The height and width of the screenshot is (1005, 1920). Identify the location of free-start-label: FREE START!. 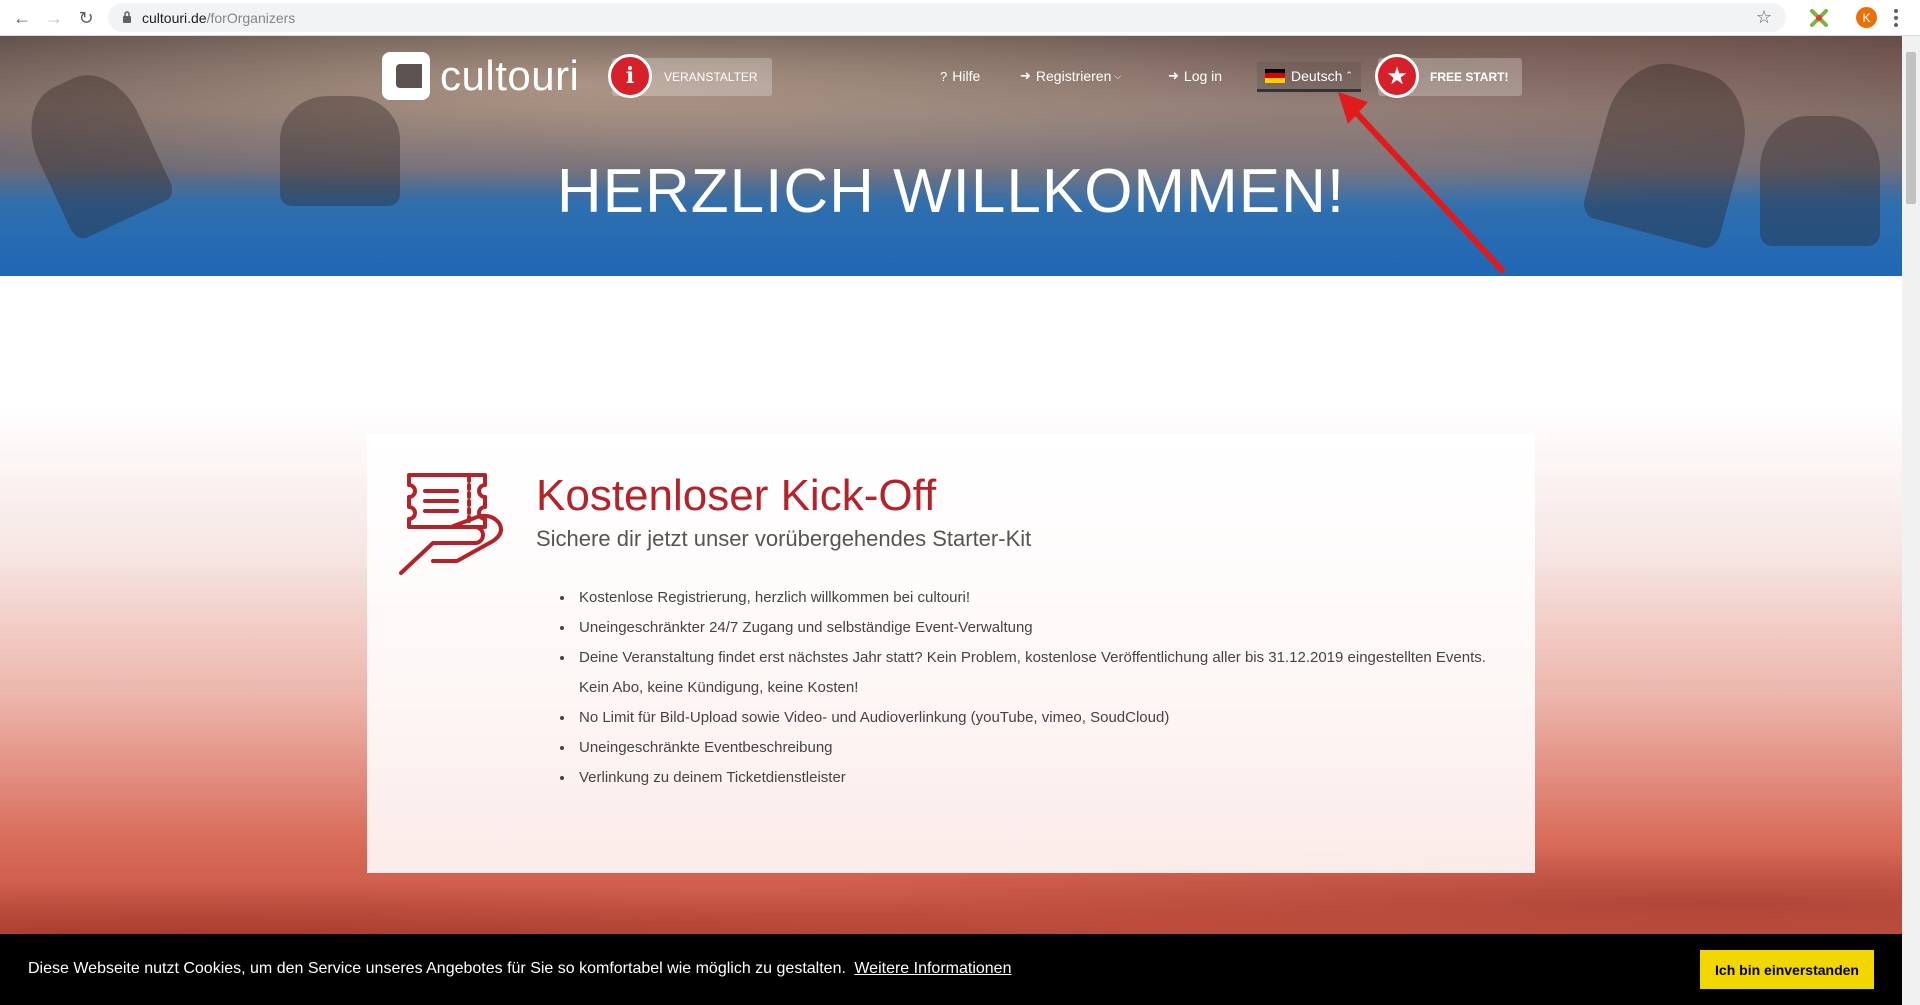
(1469, 77).